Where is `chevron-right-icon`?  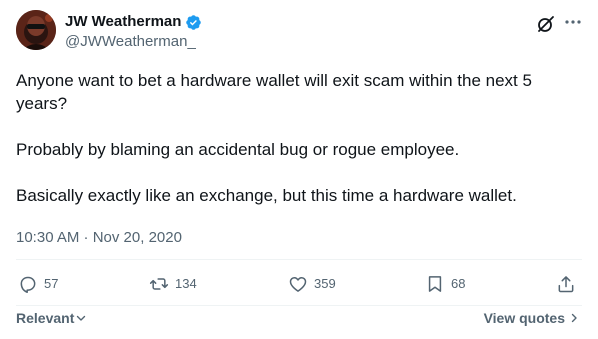 chevron-right-icon is located at coordinates (574, 318).